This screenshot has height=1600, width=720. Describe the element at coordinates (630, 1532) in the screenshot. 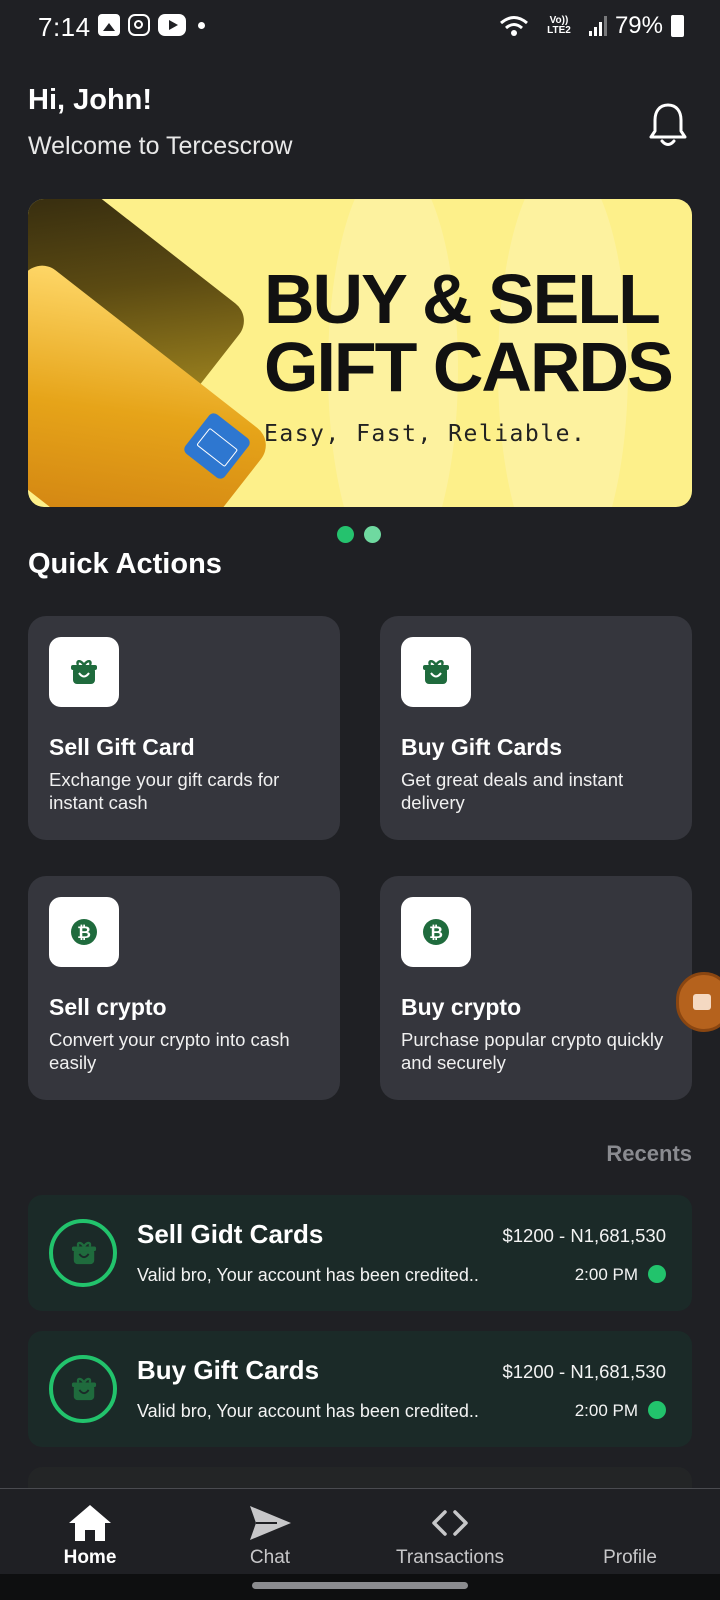

I see `nav-profile: Profile` at that location.